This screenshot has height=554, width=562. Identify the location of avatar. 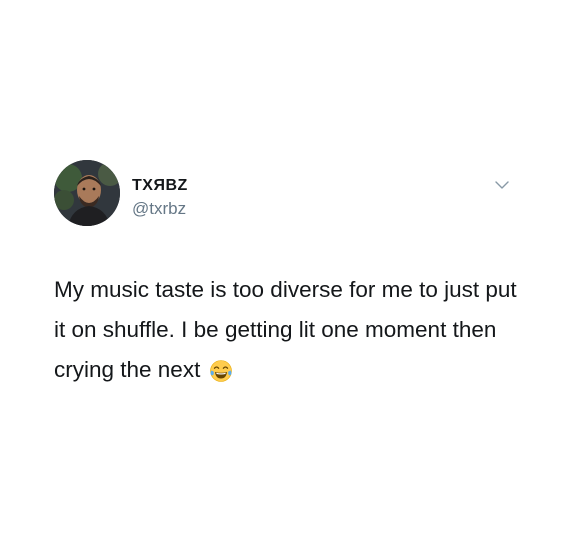
(87, 193).